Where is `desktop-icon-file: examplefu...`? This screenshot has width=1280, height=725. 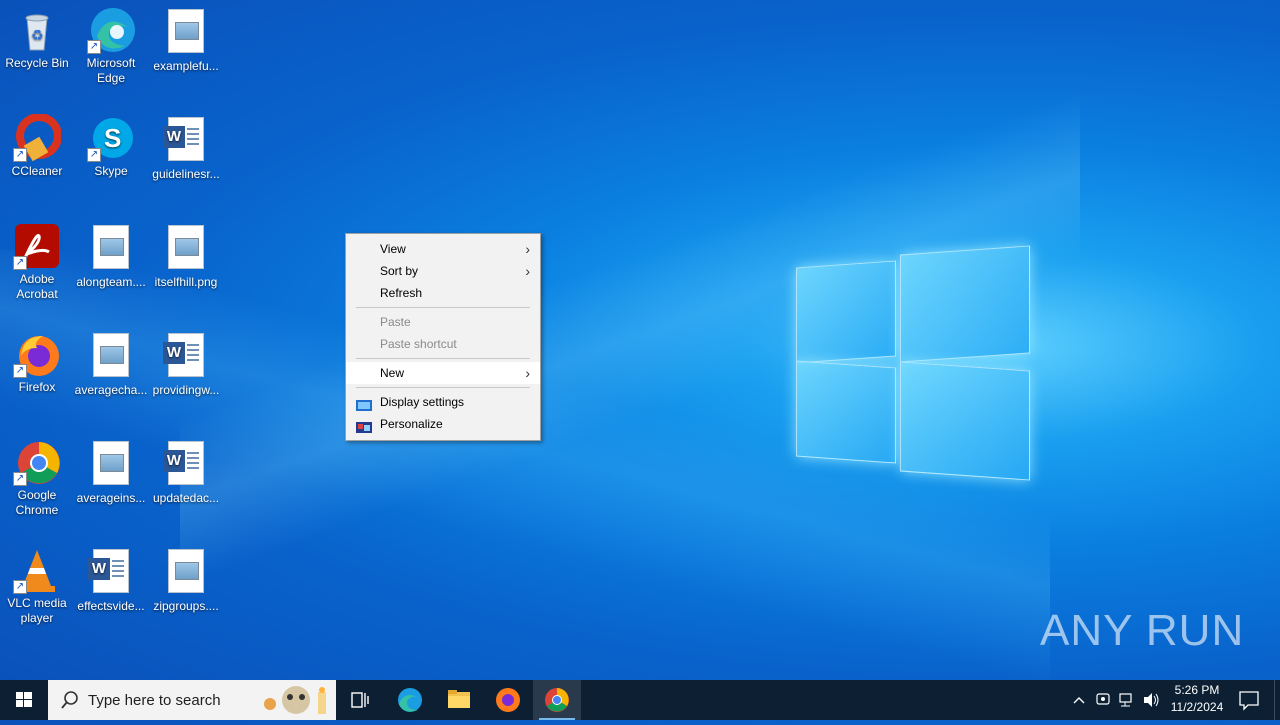
desktop-icon-file: examplefu... is located at coordinates (186, 40).